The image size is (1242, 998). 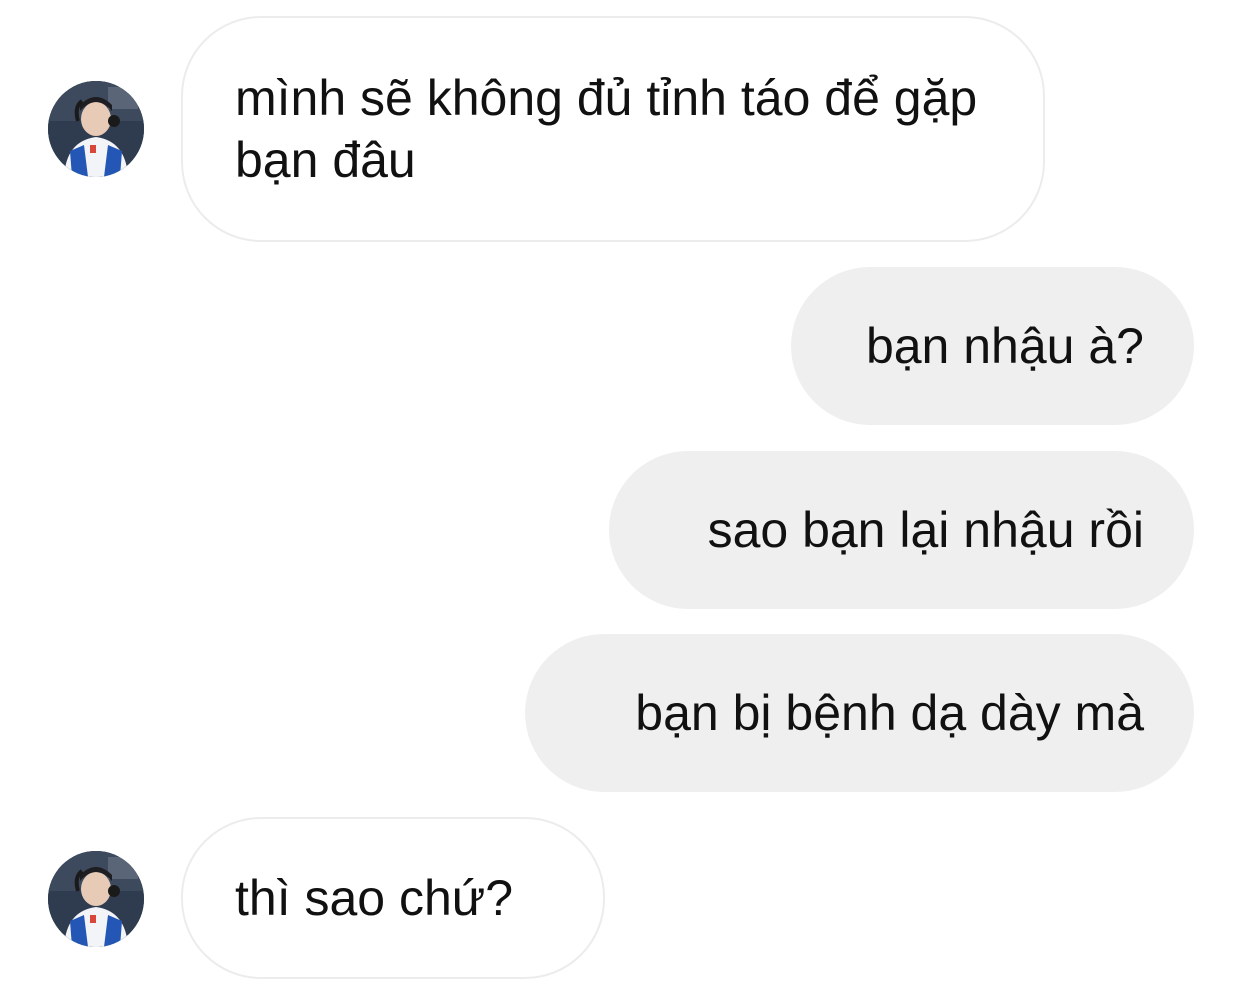 I want to click on message-text: mình sẽ không đủ tỉnh táo để gặp bạn đâu, so click(x=606, y=129).